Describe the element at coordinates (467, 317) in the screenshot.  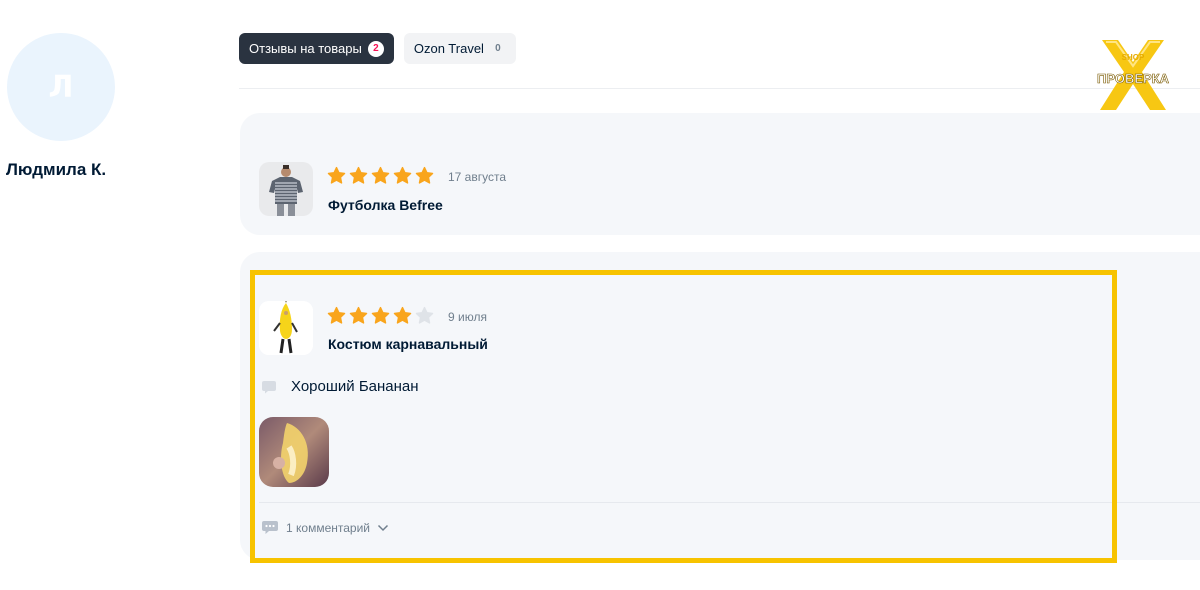
I see `review-date: 9 июля` at that location.